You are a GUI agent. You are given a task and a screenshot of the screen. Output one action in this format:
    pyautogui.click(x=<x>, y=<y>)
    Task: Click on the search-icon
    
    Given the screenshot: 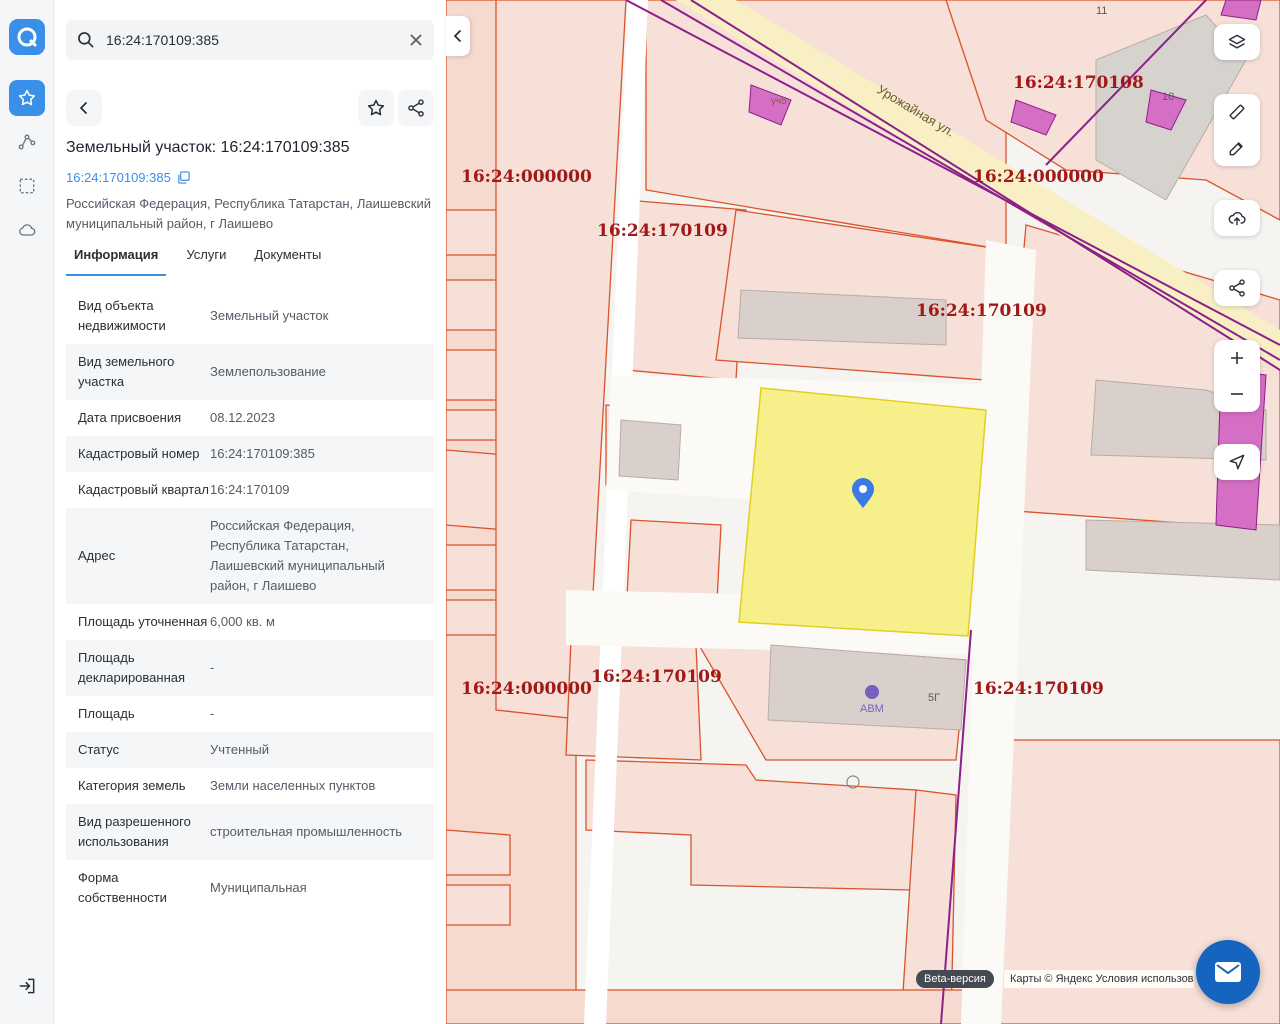 What is the action you would take?
    pyautogui.click(x=86, y=42)
    